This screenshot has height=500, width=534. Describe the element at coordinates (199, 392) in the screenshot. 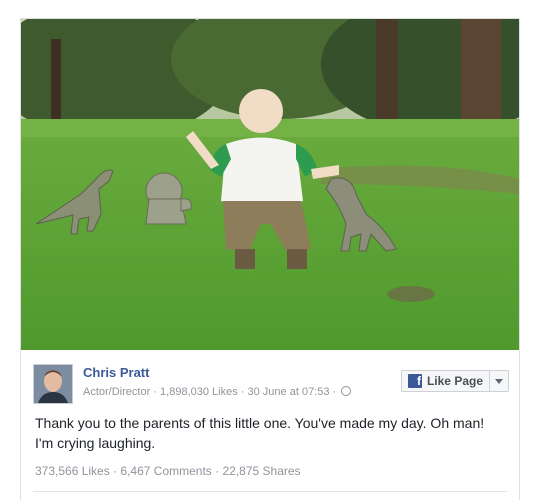

I see `page-likes-count: 1,898,030 Likes` at that location.